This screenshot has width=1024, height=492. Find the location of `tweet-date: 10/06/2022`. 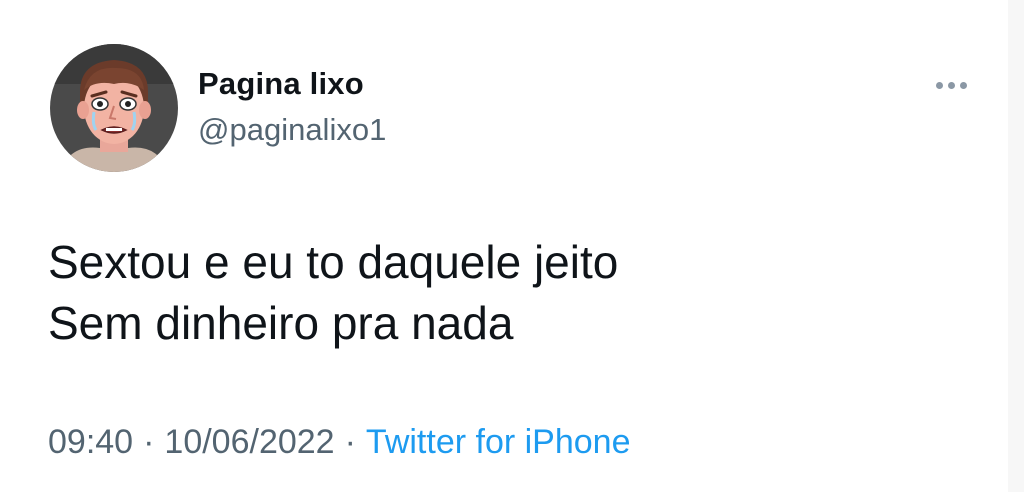

tweet-date: 10/06/2022 is located at coordinates (249, 442).